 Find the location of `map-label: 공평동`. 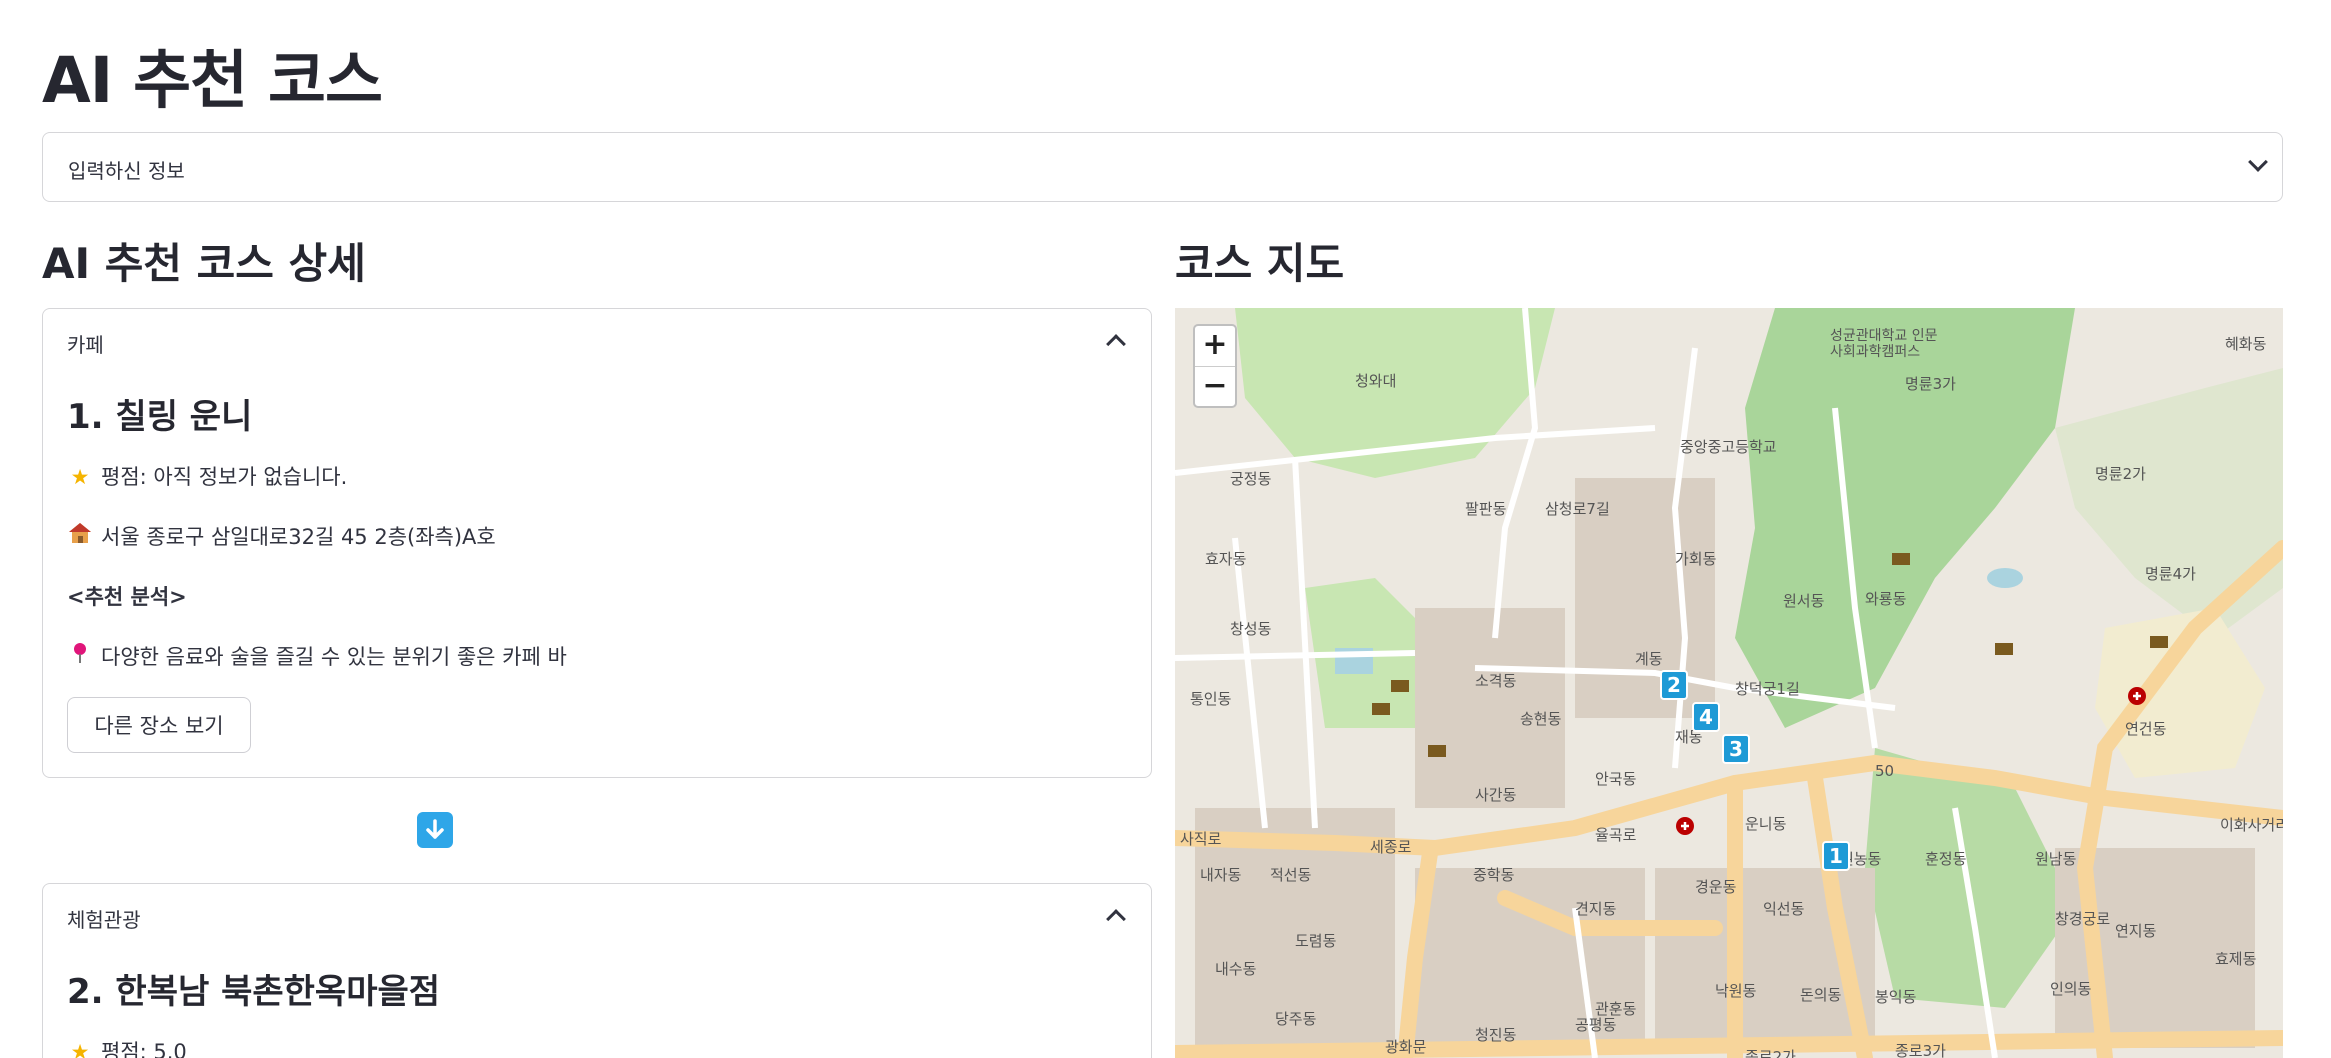

map-label: 공평동 is located at coordinates (1596, 1025).